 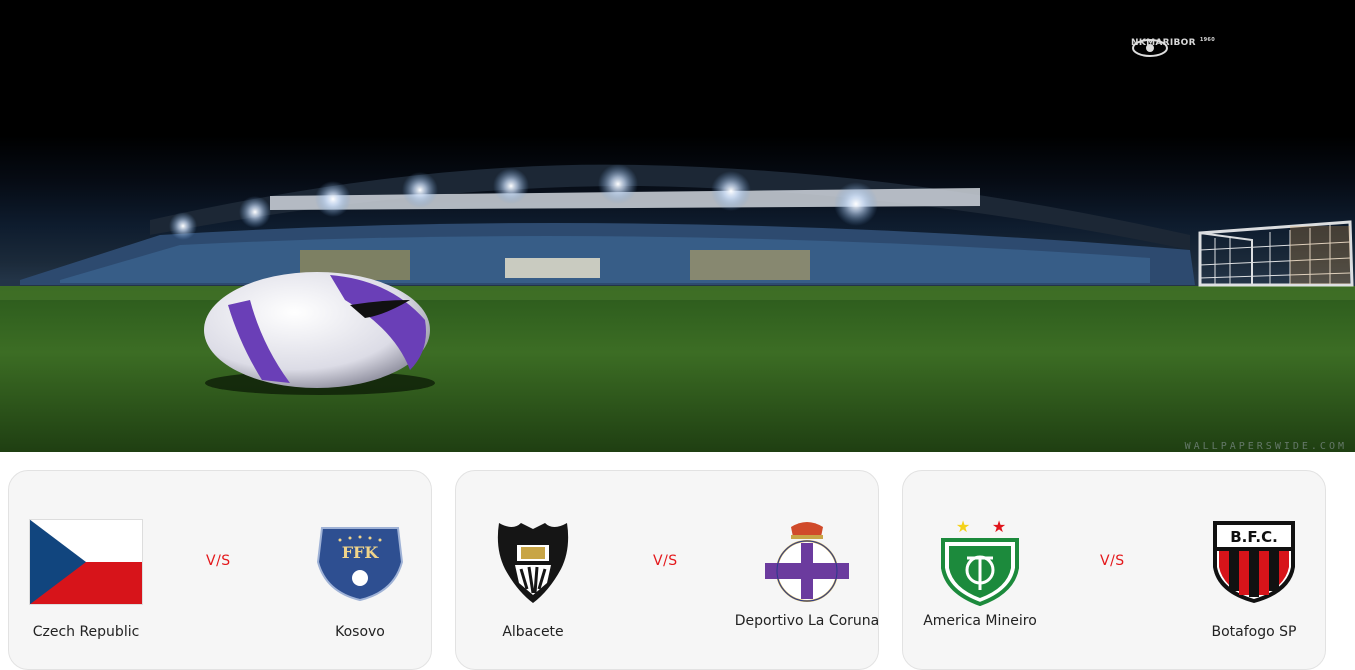 What do you see at coordinates (1254, 562) in the screenshot?
I see `botafogo-crest-icon: B.F.C.` at bounding box center [1254, 562].